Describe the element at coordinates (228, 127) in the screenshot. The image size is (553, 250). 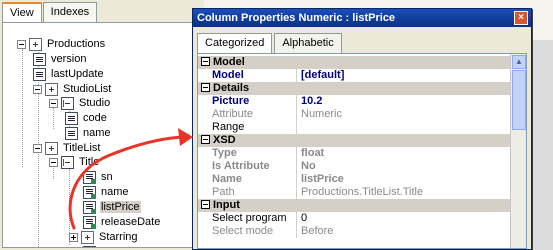
I see `property-name: Range` at that location.